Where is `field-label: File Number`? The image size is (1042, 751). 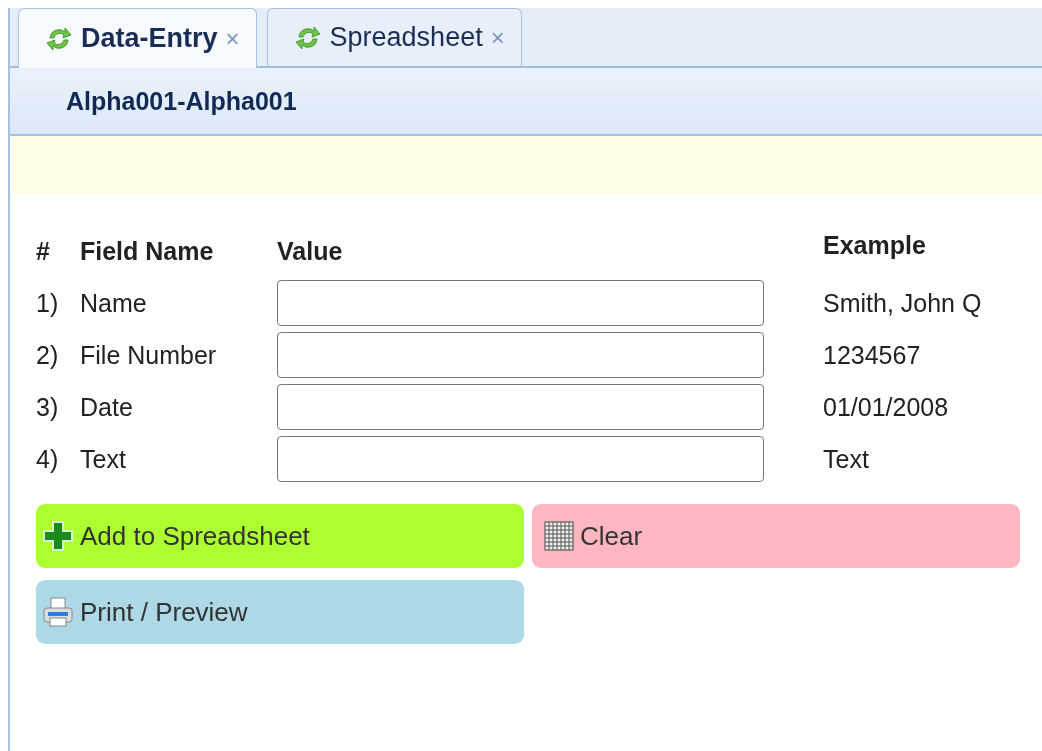
field-label: File Number is located at coordinates (149, 355).